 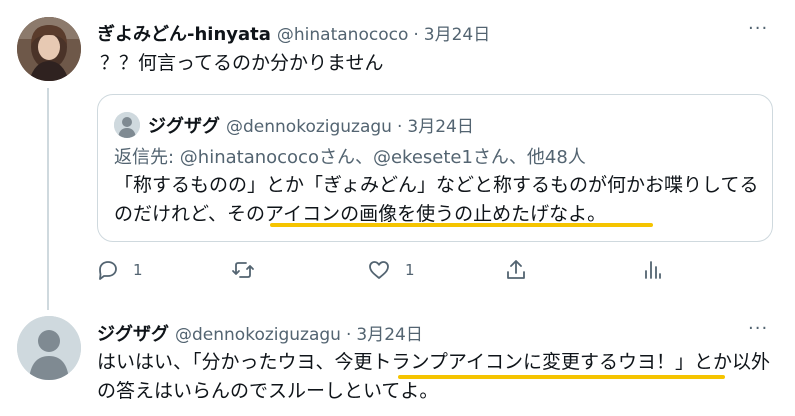 I want to click on display-name: ジグザグ, so click(x=133, y=333).